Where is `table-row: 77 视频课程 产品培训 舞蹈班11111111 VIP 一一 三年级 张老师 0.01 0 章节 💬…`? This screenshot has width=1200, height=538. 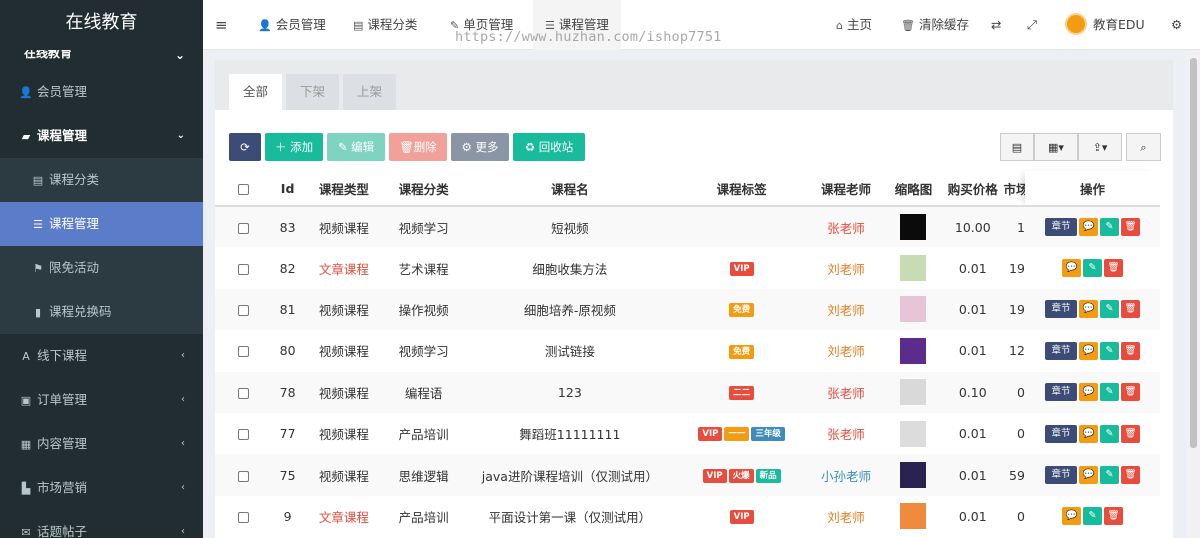
table-row: 77 视频课程 产品培训 舞蹈班11111111 VIP 一一 三年级 张老师 0.01 0 章节 💬… is located at coordinates (687, 433).